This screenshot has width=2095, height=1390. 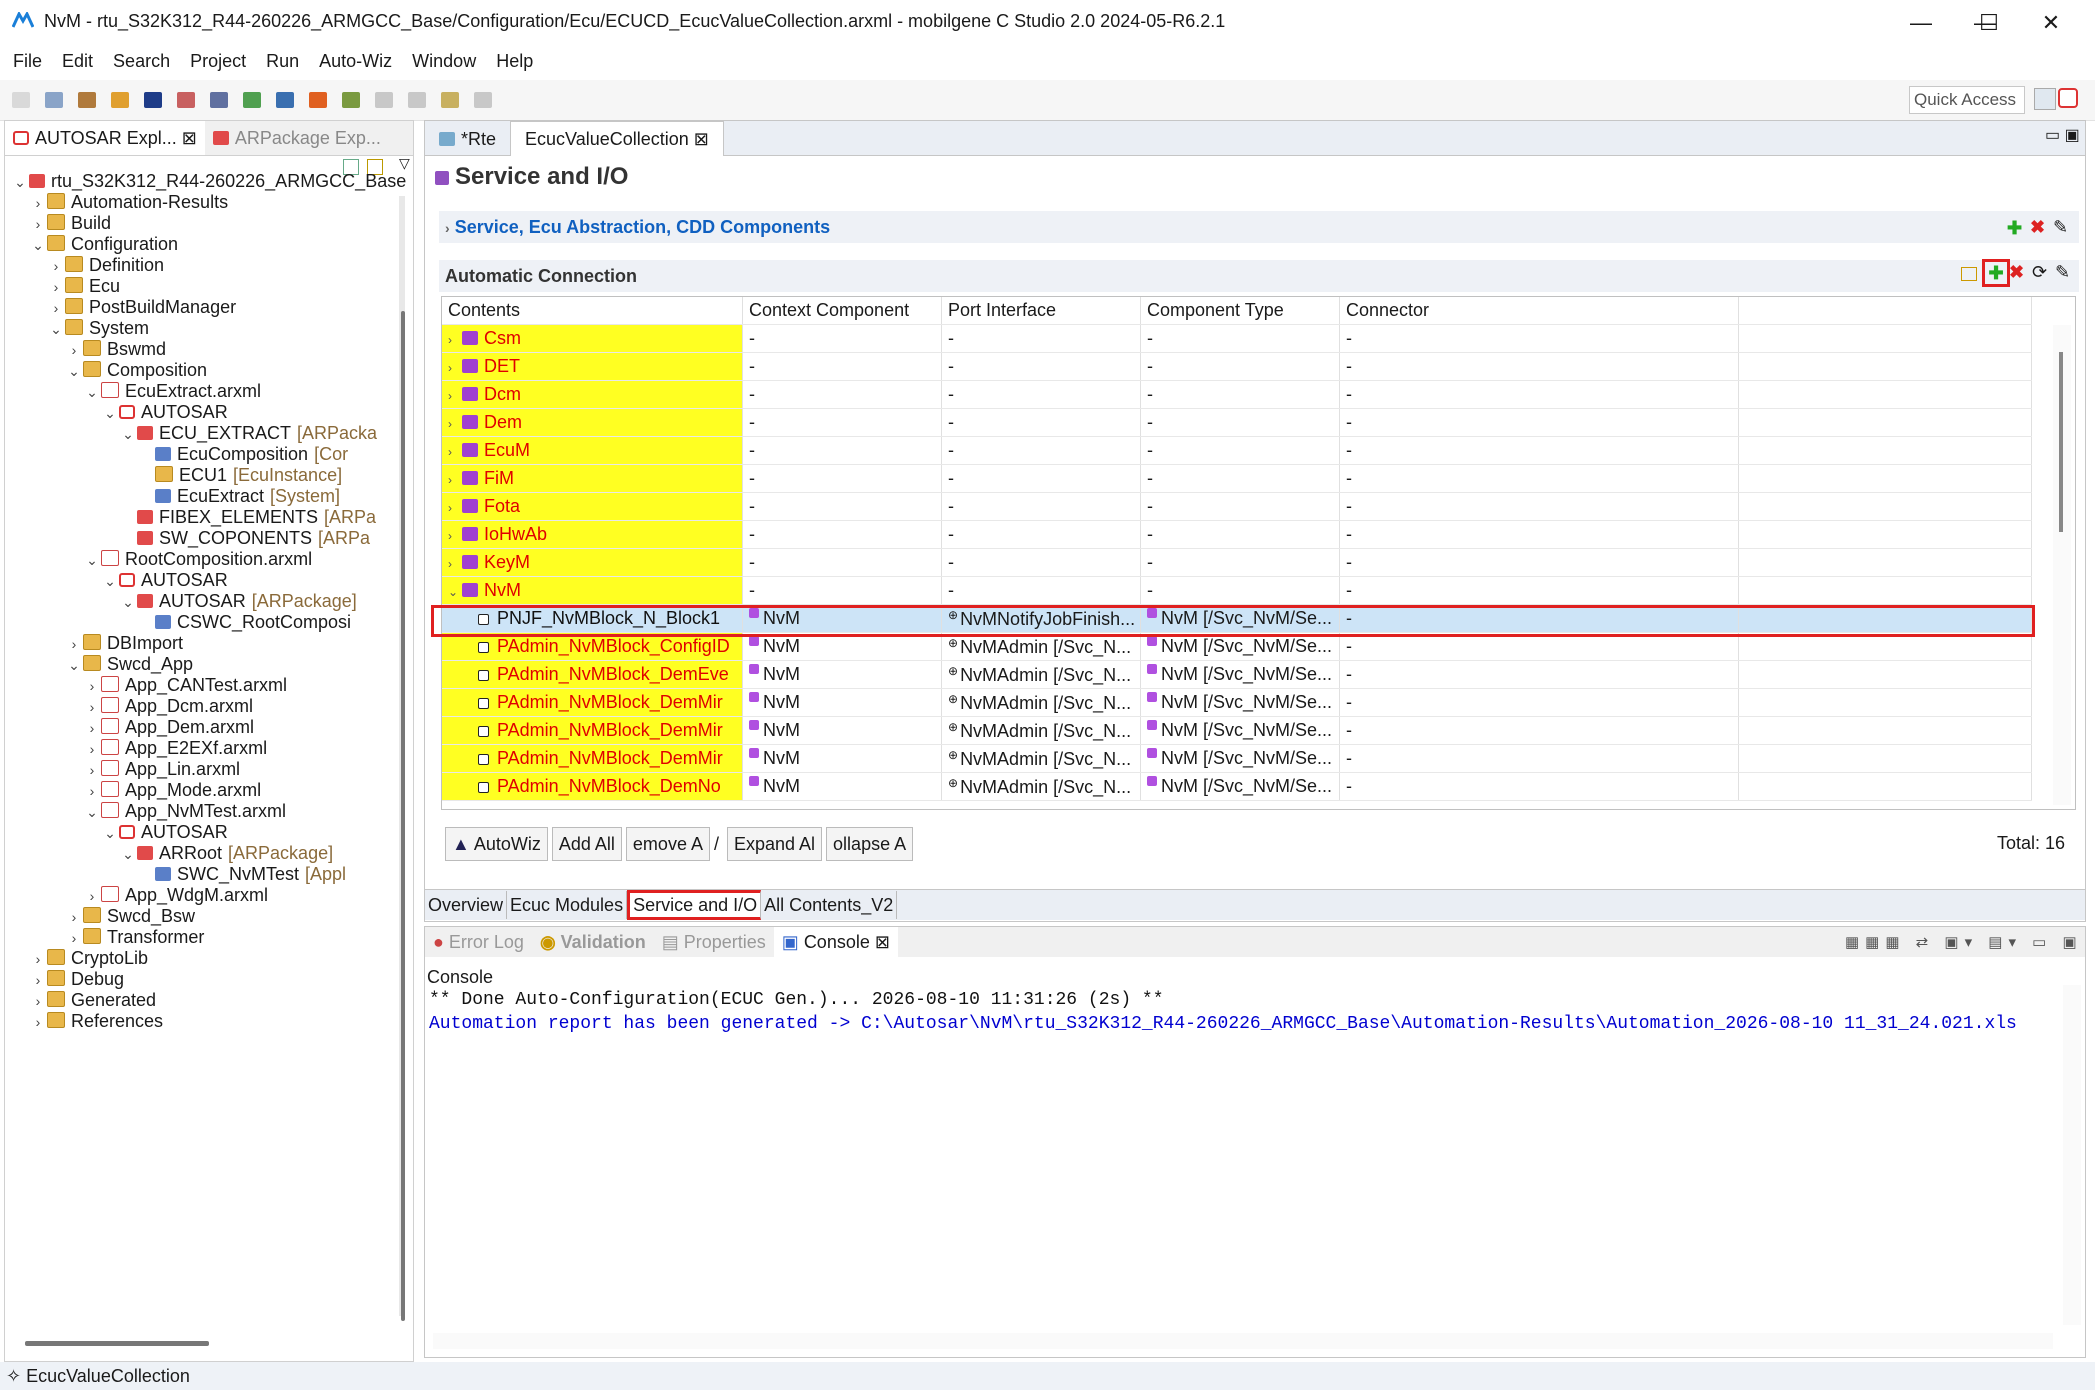 What do you see at coordinates (1989, 23) in the screenshot?
I see `maximize-button: ☐` at bounding box center [1989, 23].